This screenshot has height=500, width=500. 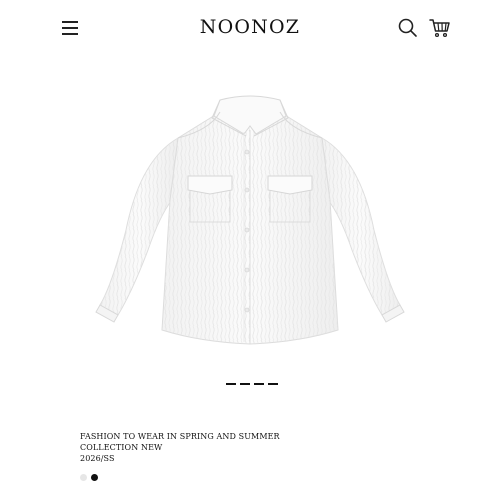 I want to click on swatch-light, so click(x=83, y=477).